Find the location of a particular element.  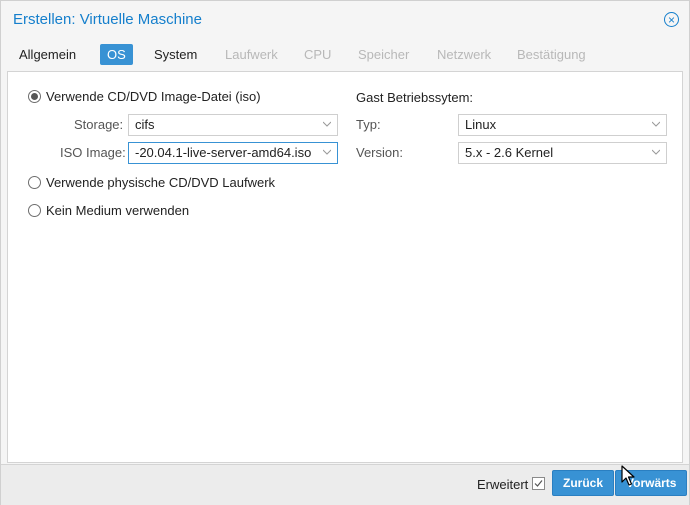

guest-os-title: Gast Betriebssytem: is located at coordinates (415, 97).